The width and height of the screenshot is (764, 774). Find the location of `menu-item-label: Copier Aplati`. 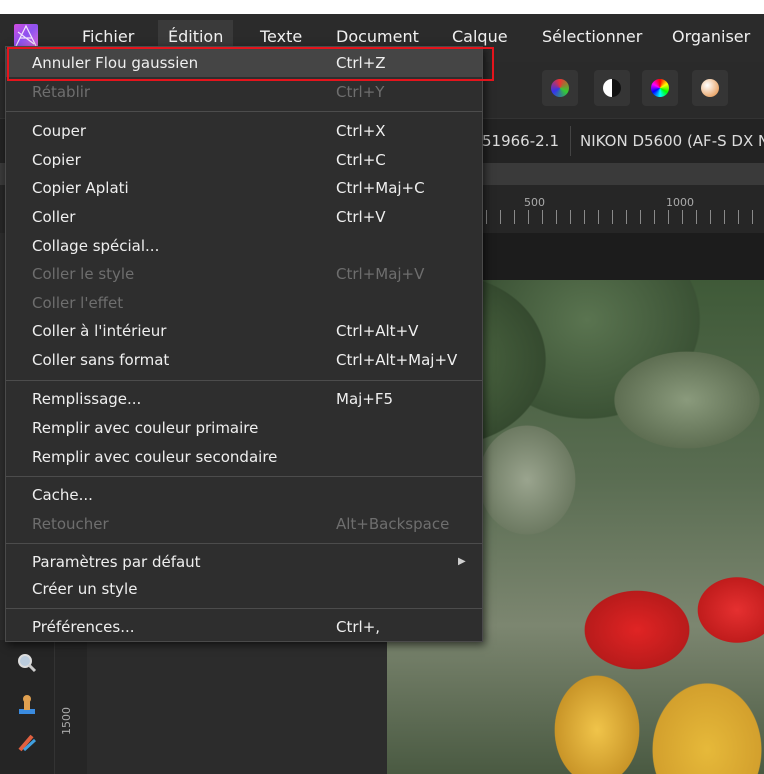

menu-item-label: Copier Aplati is located at coordinates (80, 188).